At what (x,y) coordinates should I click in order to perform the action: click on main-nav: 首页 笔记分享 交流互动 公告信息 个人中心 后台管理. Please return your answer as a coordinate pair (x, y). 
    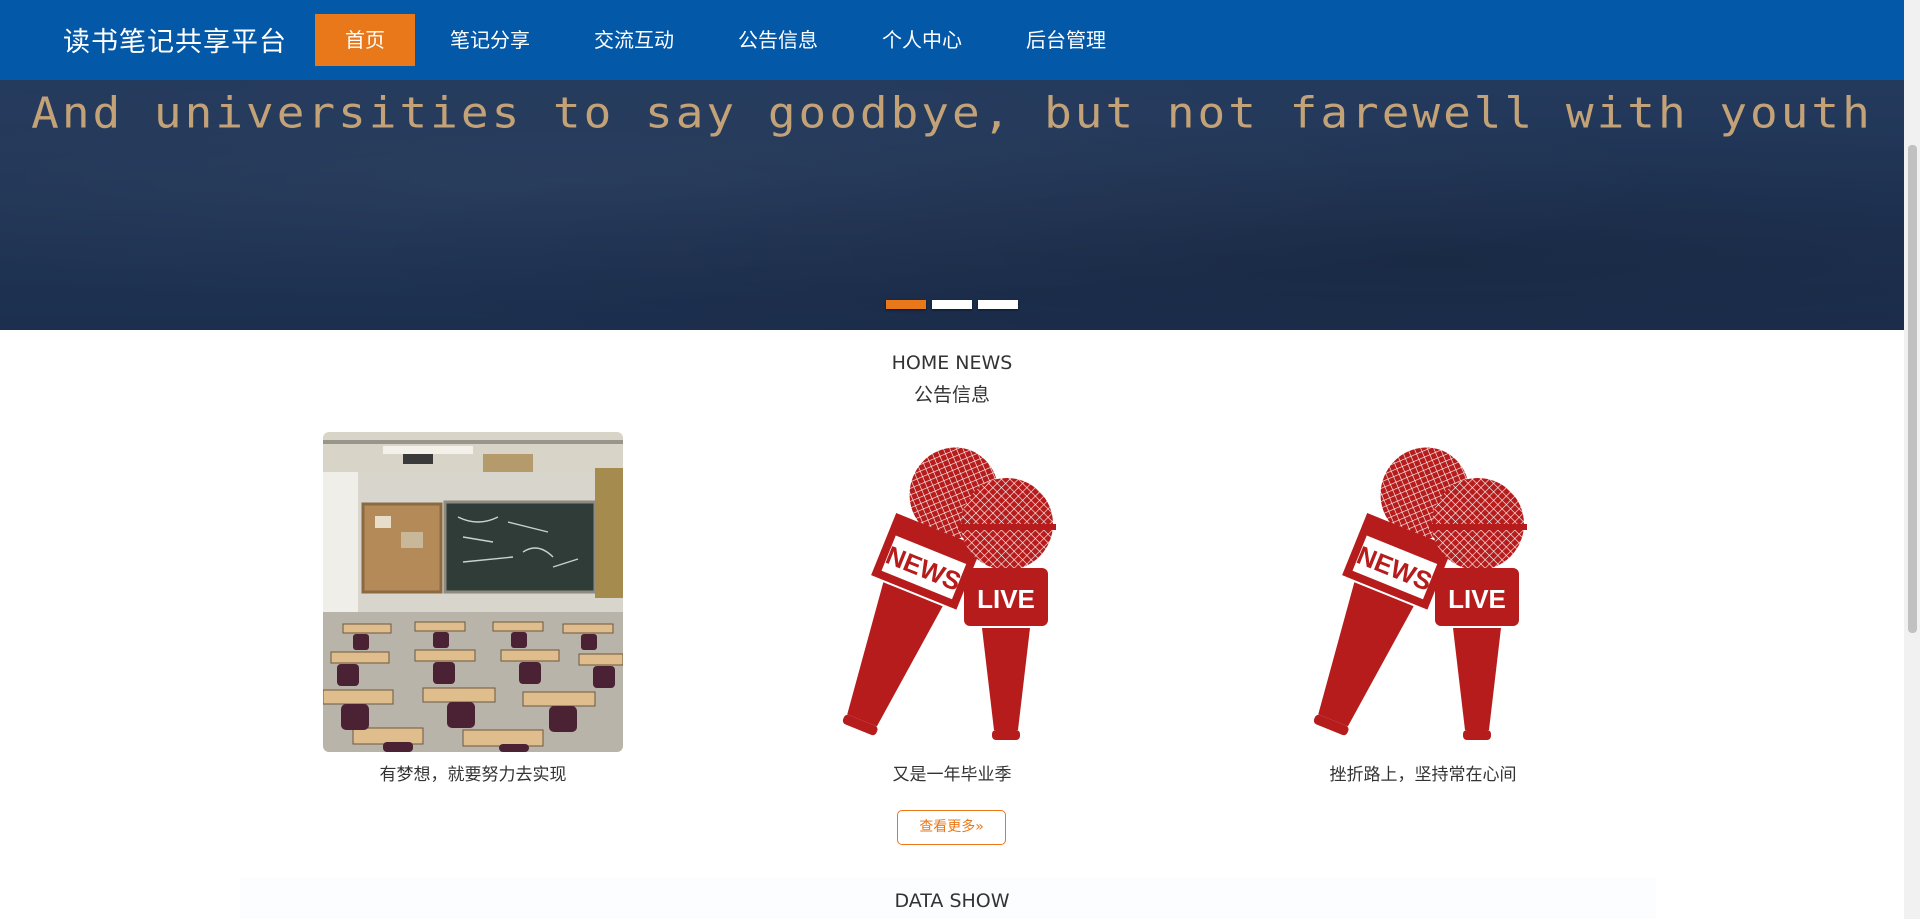
    Looking at the image, I should click on (728, 40).